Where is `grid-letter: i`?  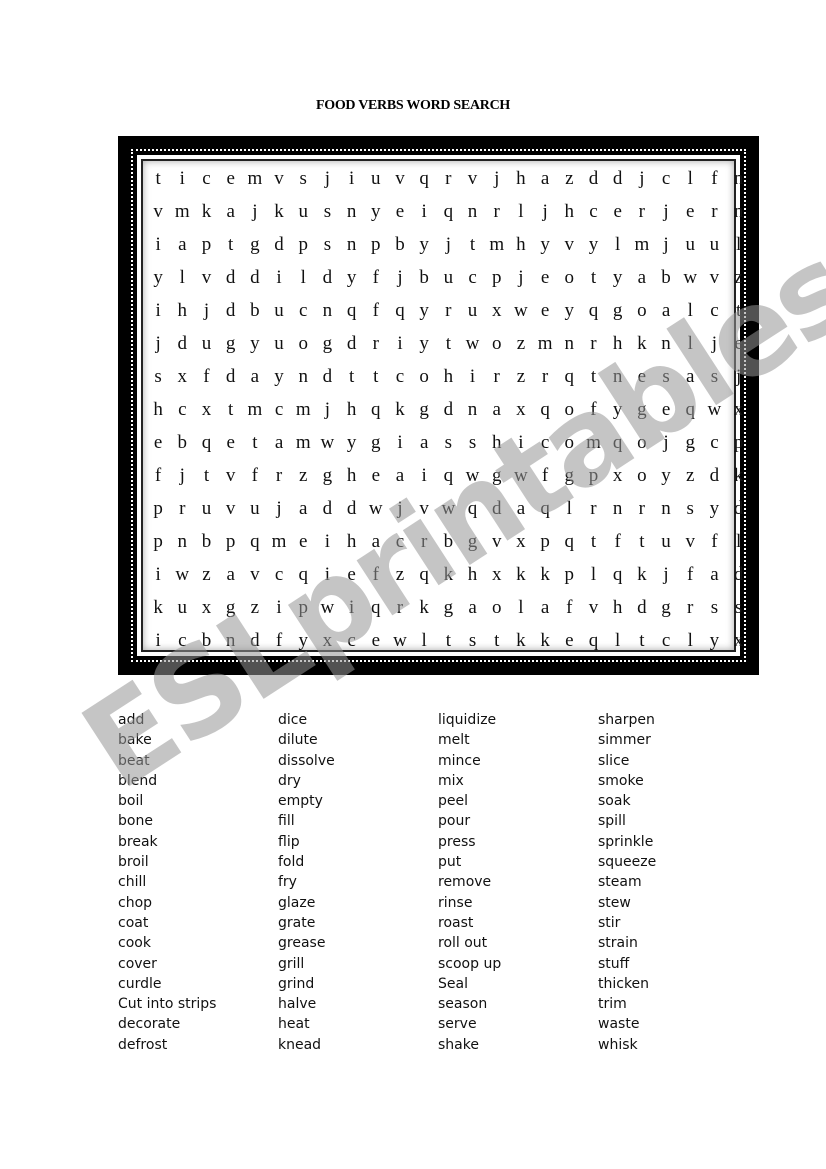
grid-letter: i is located at coordinates (400, 442).